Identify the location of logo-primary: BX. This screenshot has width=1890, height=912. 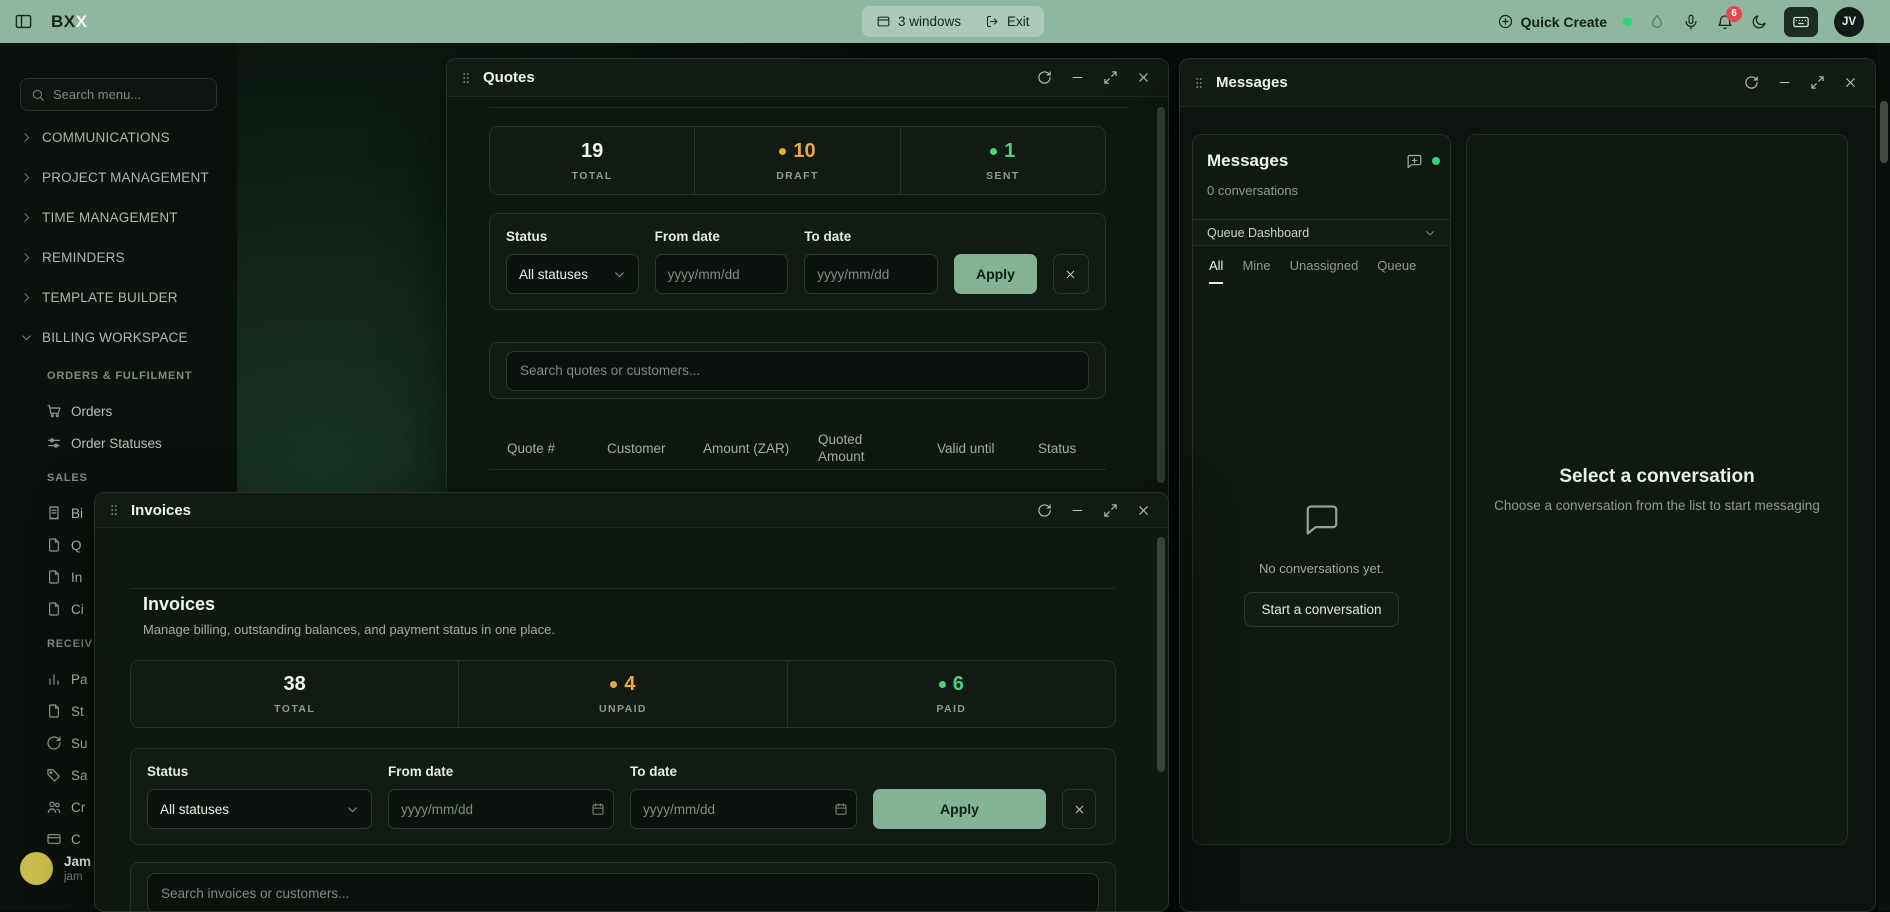
(63, 21).